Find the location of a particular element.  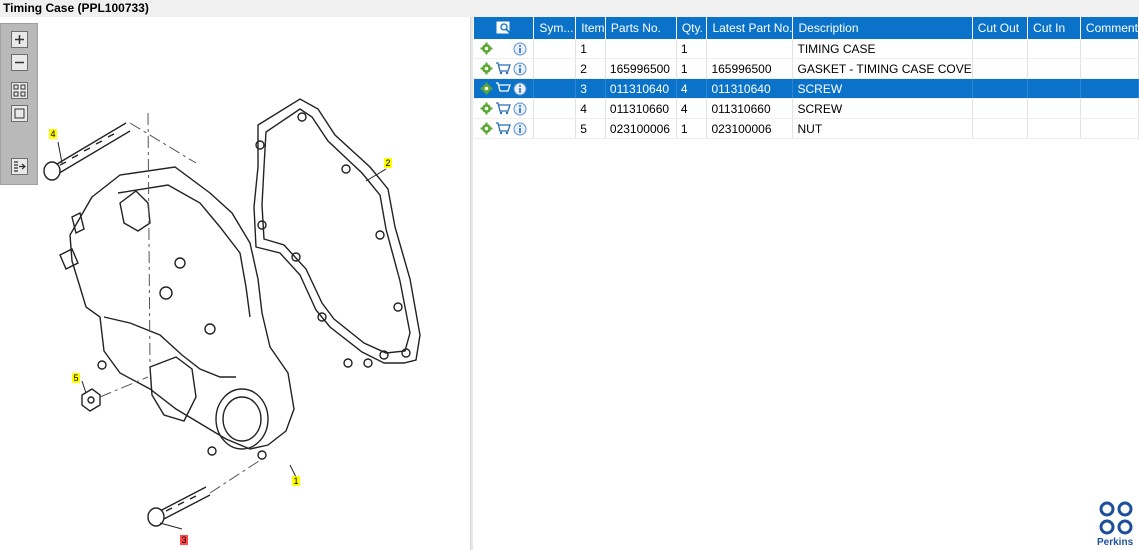

cell-parts-no: 023100006 is located at coordinates (641, 128).